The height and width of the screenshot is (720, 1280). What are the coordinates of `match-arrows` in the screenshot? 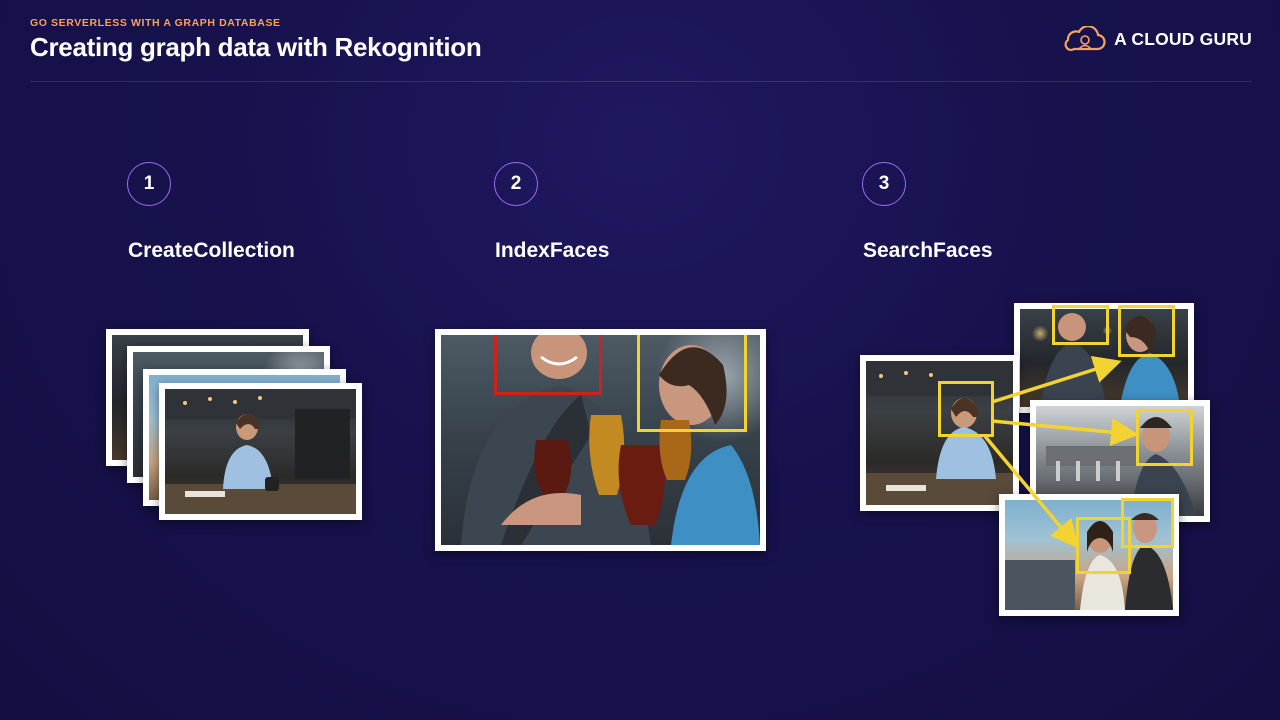 It's located at (1060, 452).